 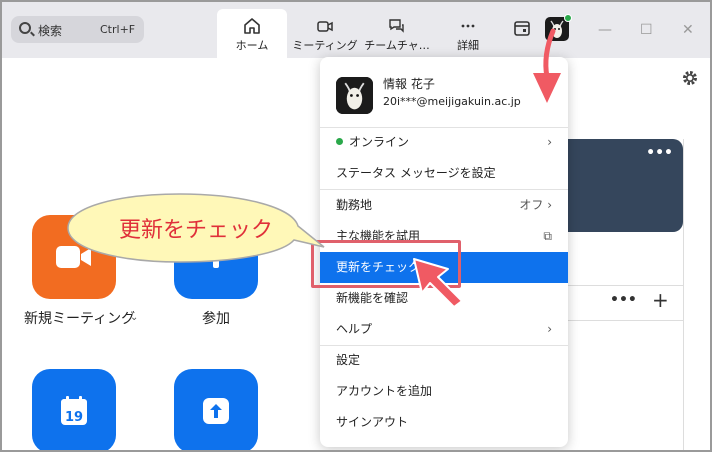 What do you see at coordinates (444, 142) in the screenshot?
I see `menu-item-online-status: オンライン ›` at bounding box center [444, 142].